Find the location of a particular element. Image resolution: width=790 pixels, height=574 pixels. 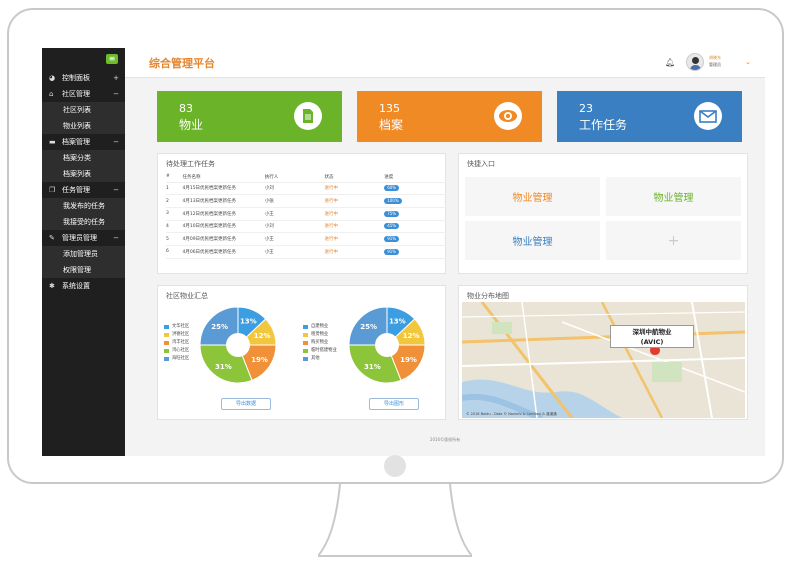

bell-icon: 🔔︎ is located at coordinates (670, 62).